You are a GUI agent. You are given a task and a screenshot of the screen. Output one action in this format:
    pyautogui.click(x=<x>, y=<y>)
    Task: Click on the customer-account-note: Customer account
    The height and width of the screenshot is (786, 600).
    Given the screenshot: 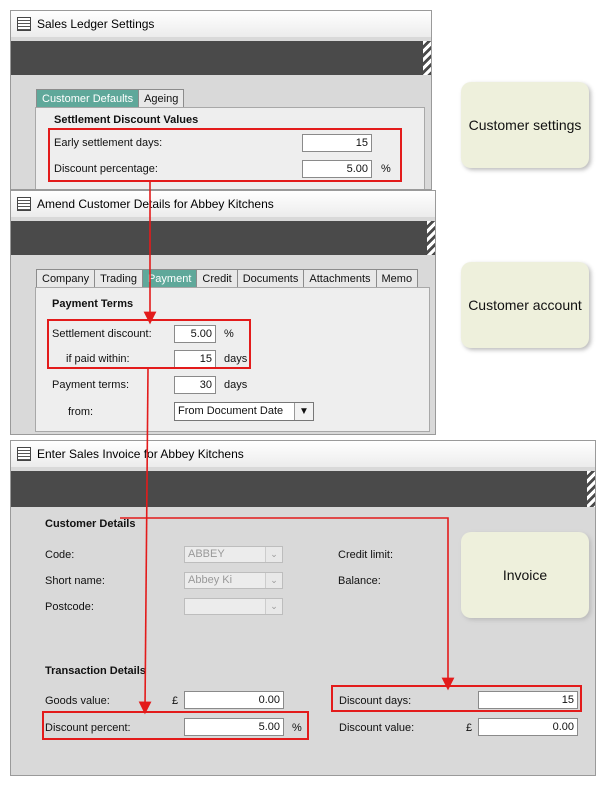 What is the action you would take?
    pyautogui.click(x=525, y=305)
    